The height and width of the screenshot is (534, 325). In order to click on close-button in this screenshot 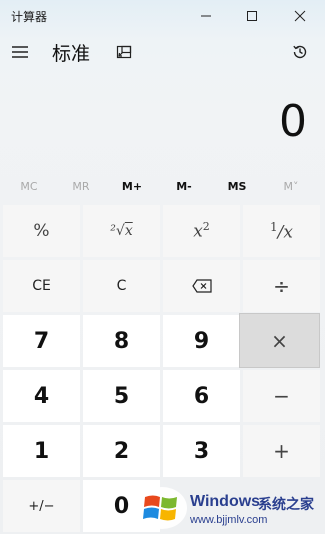, I will do `click(300, 16)`.